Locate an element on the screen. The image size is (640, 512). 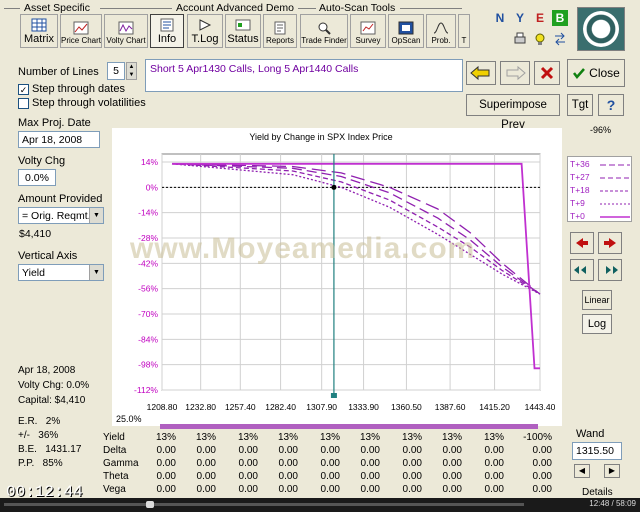
status-button: Status is located at coordinates (243, 31).